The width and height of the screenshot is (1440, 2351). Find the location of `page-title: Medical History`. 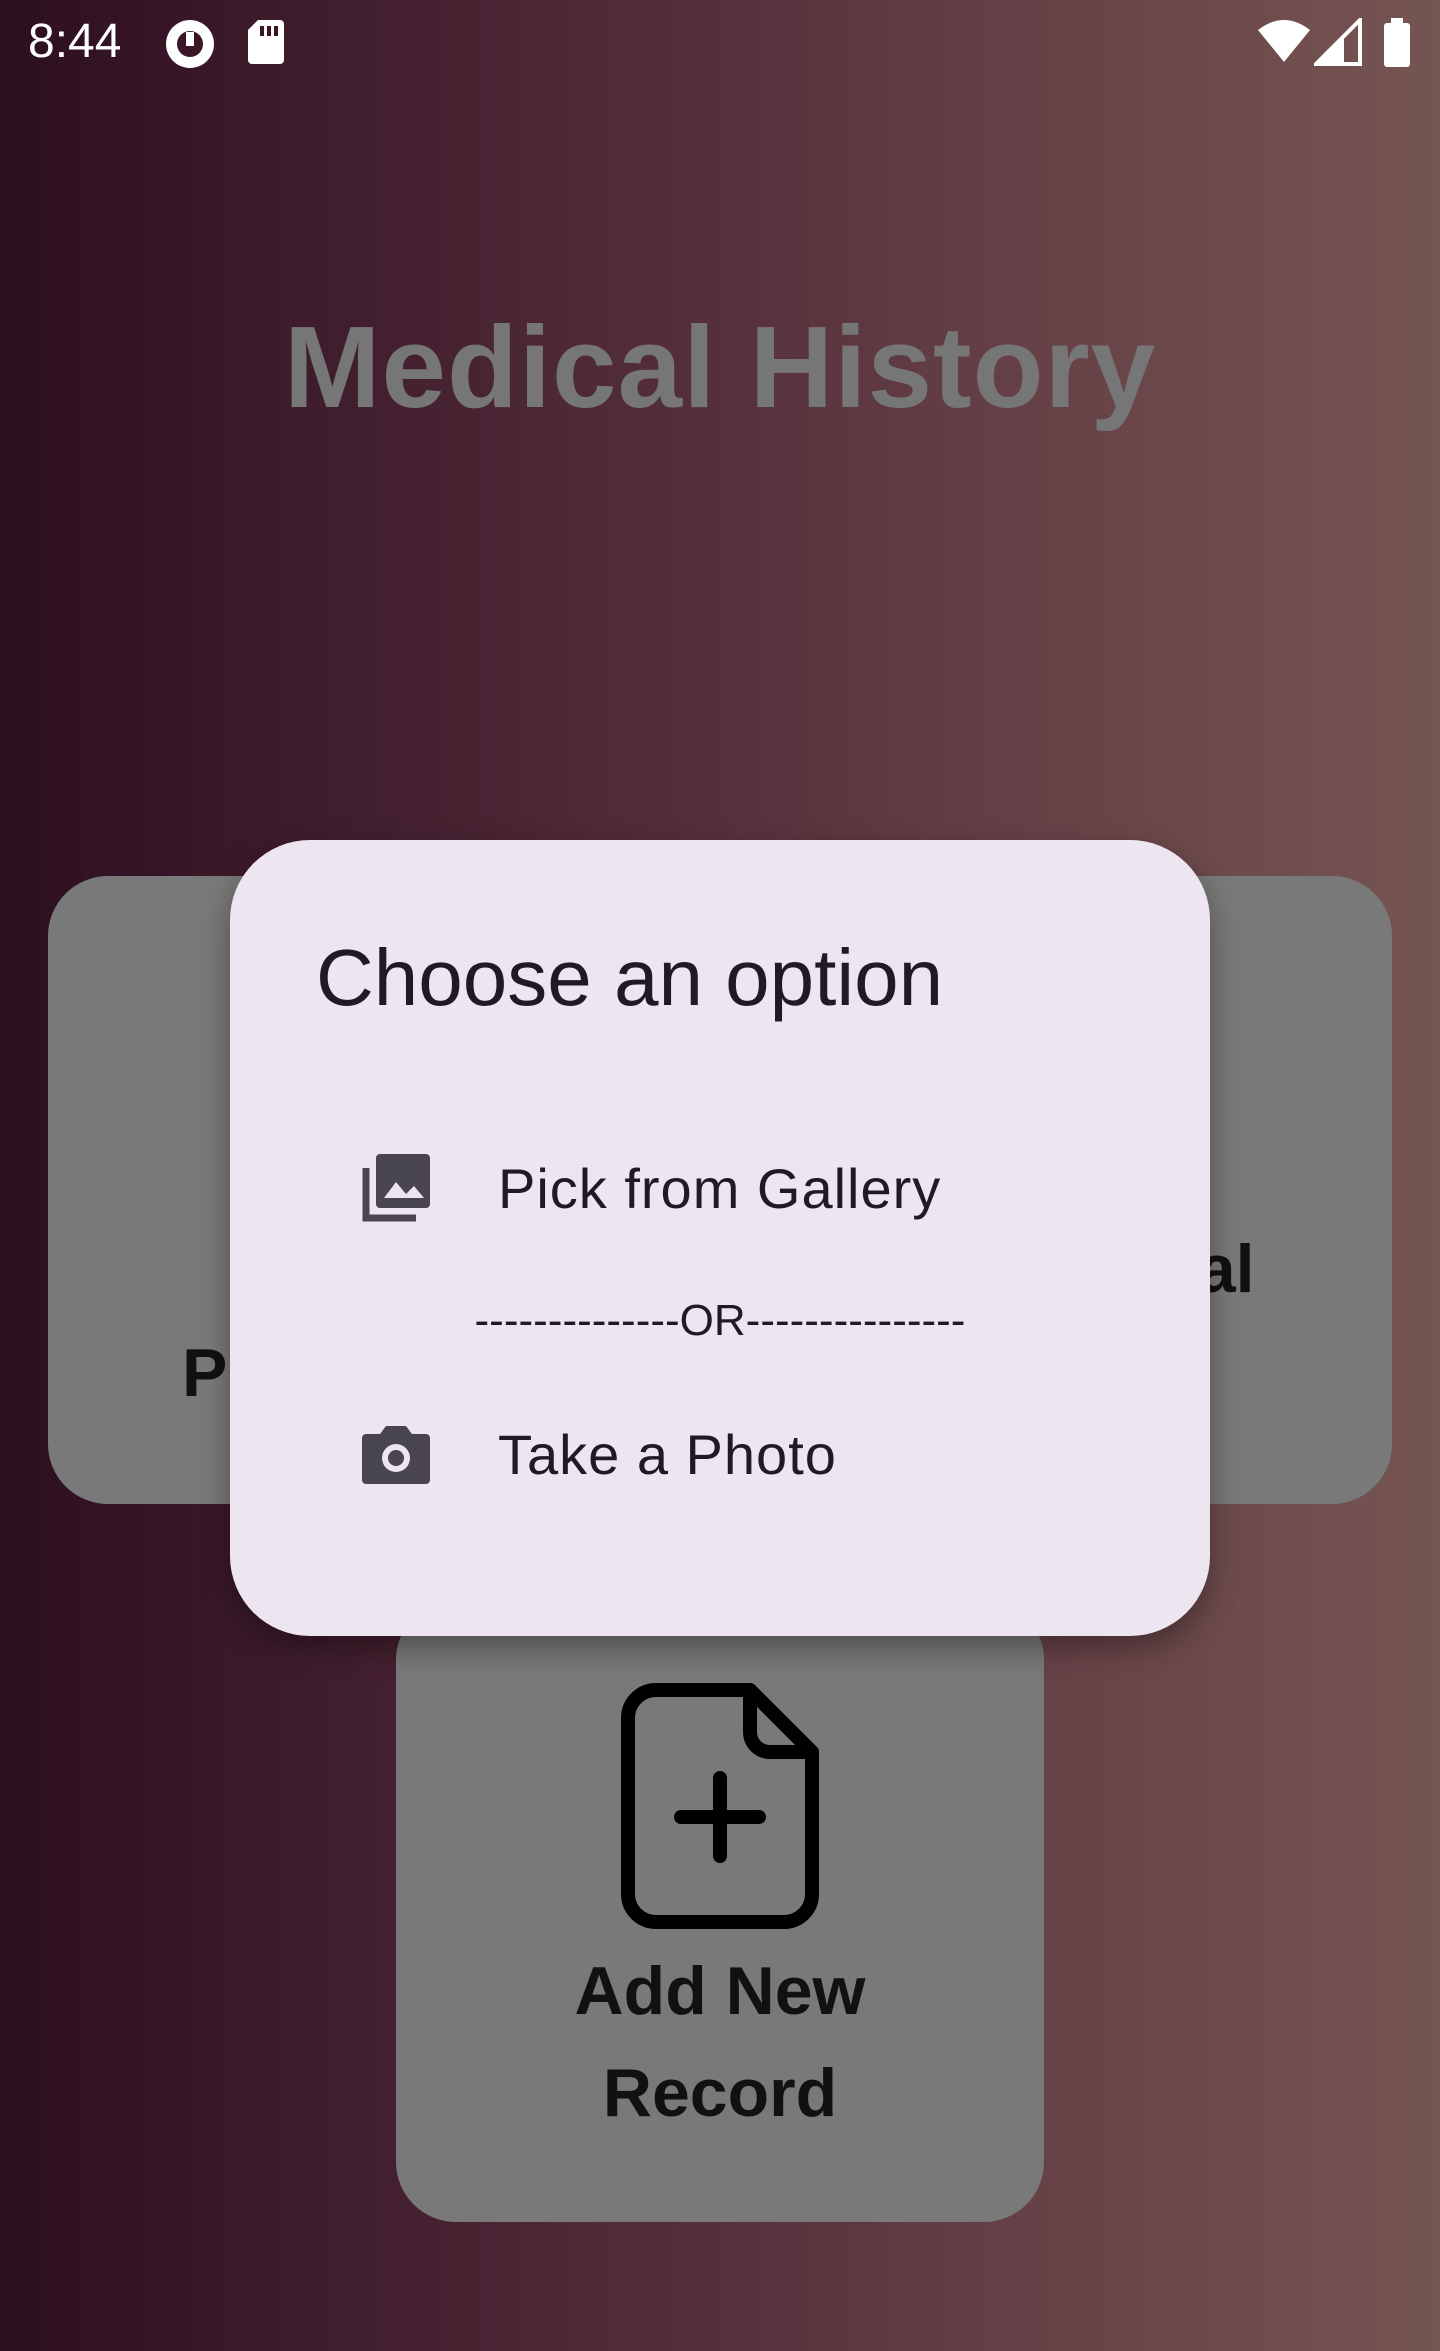

page-title: Medical History is located at coordinates (720, 367).